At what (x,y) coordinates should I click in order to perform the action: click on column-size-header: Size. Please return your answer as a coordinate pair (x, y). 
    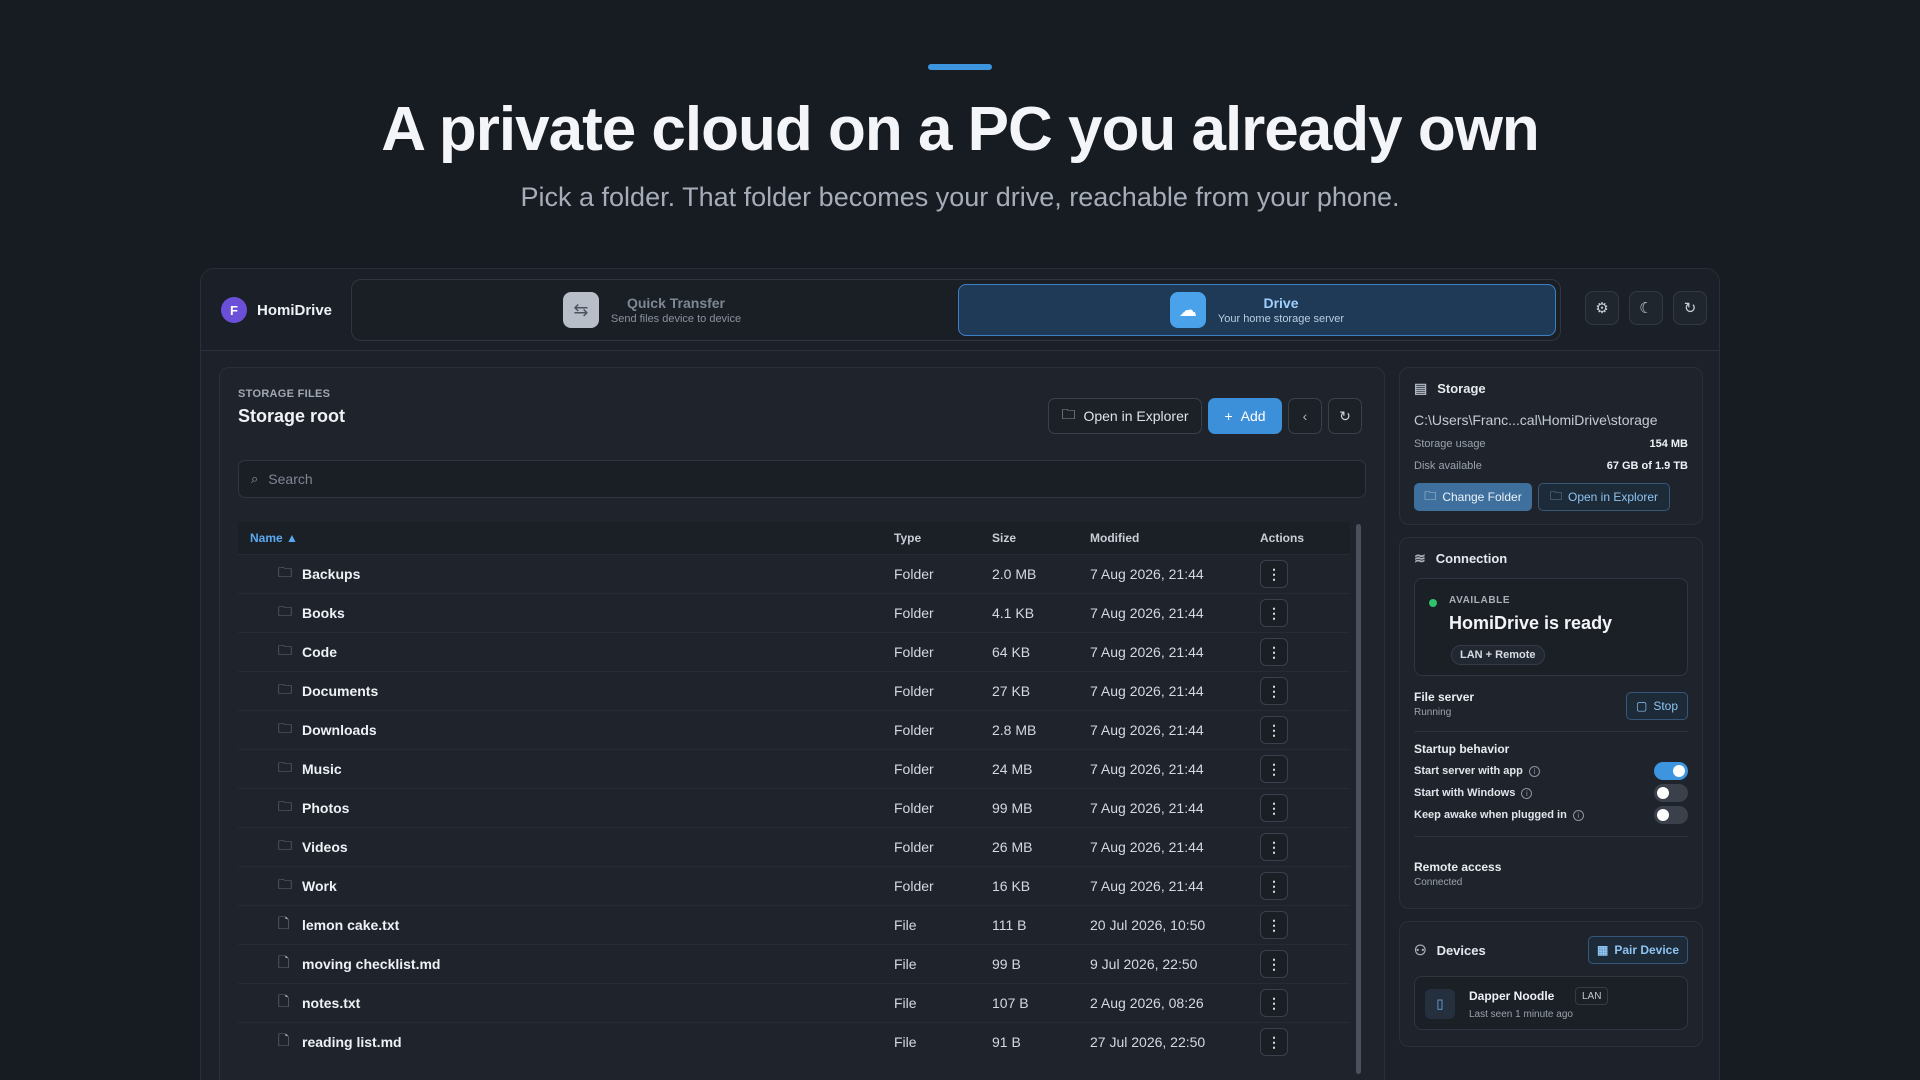
    Looking at the image, I should click on (1041, 538).